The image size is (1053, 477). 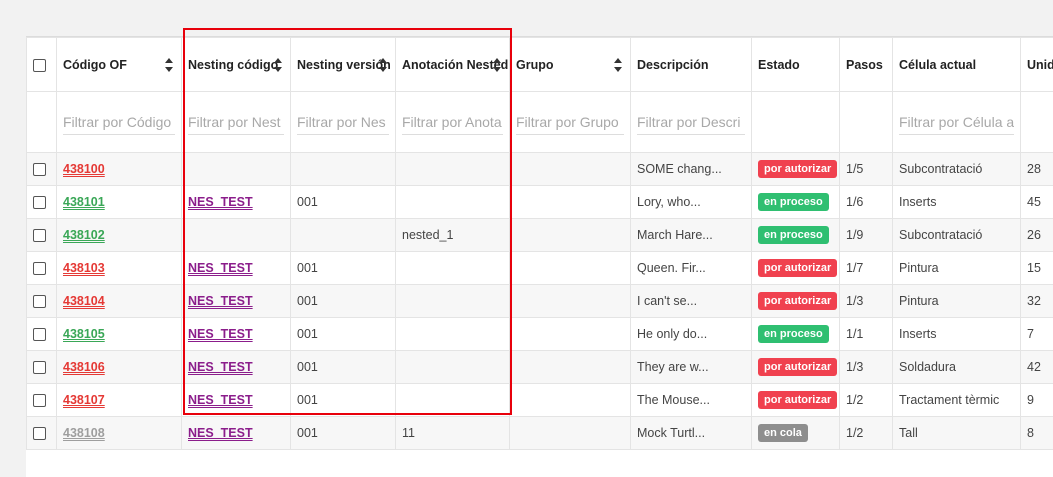 I want to click on of-code-link: 438100, so click(x=84, y=169).